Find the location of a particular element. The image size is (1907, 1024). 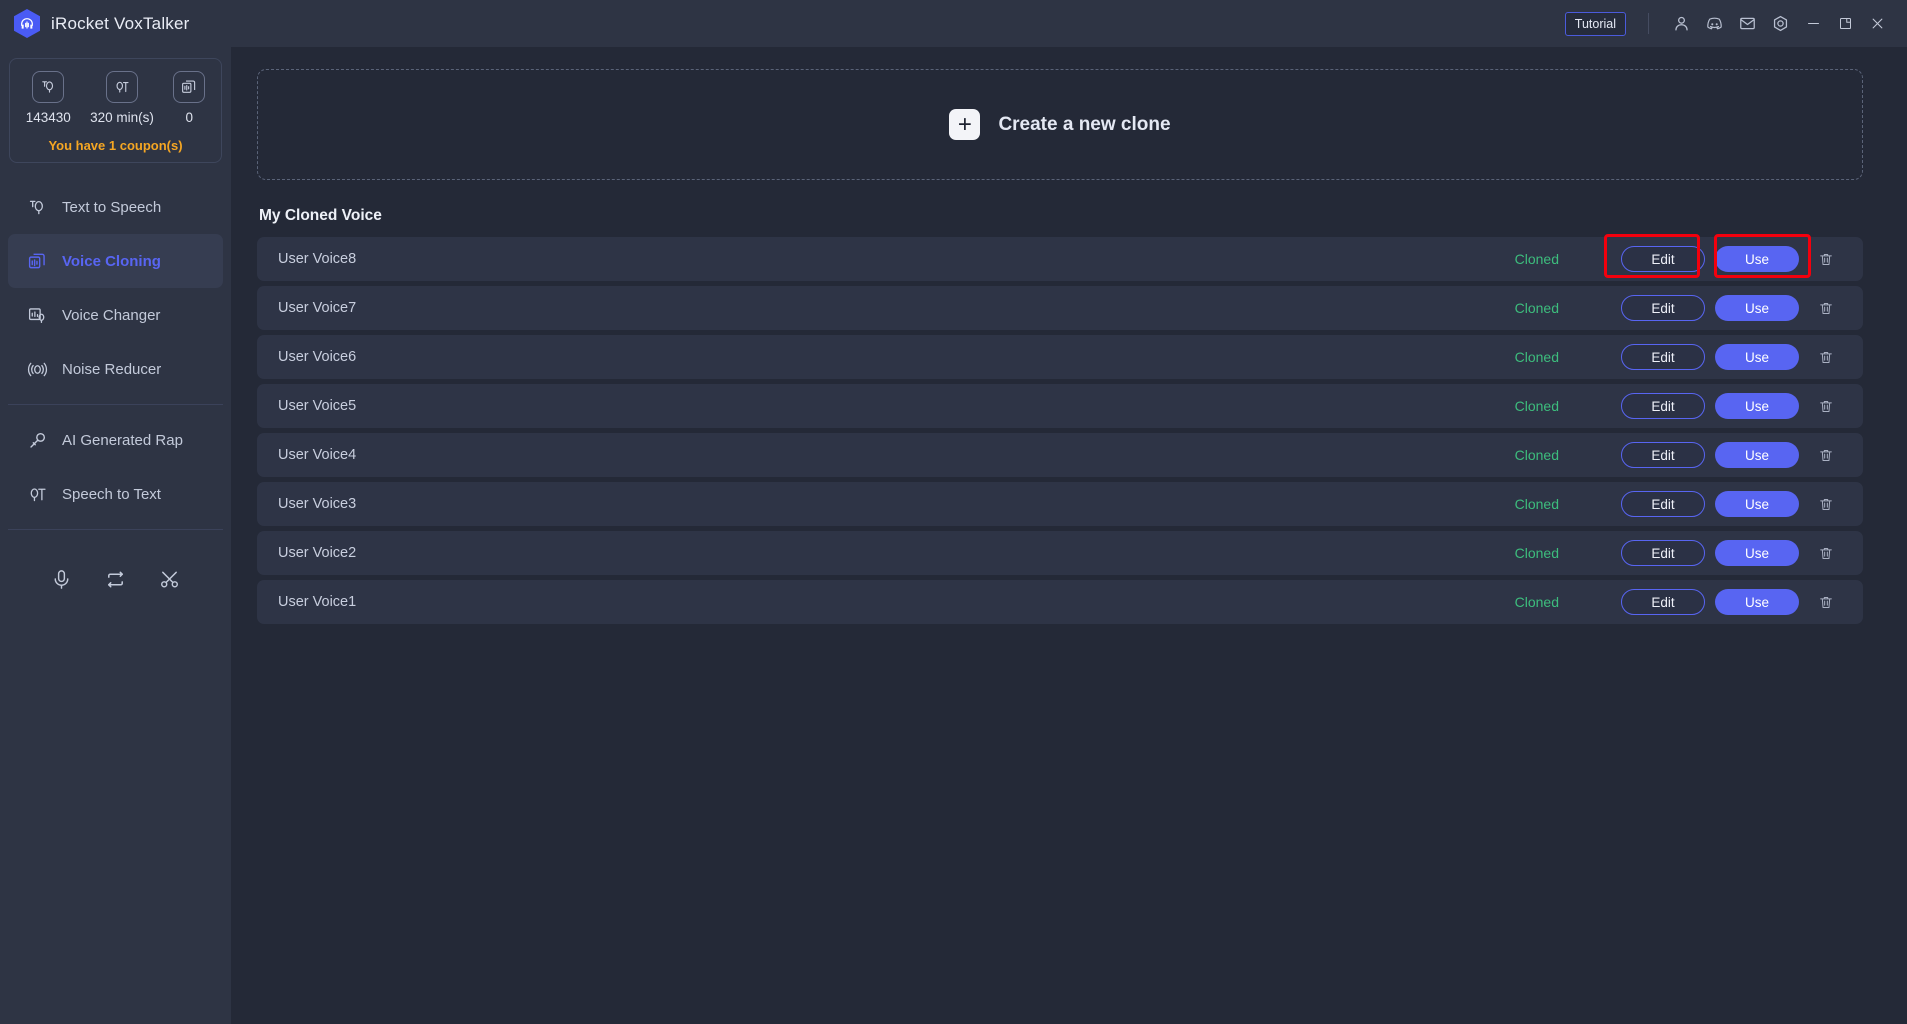

sidebar-item-label: Voice Cloning is located at coordinates (111, 261).